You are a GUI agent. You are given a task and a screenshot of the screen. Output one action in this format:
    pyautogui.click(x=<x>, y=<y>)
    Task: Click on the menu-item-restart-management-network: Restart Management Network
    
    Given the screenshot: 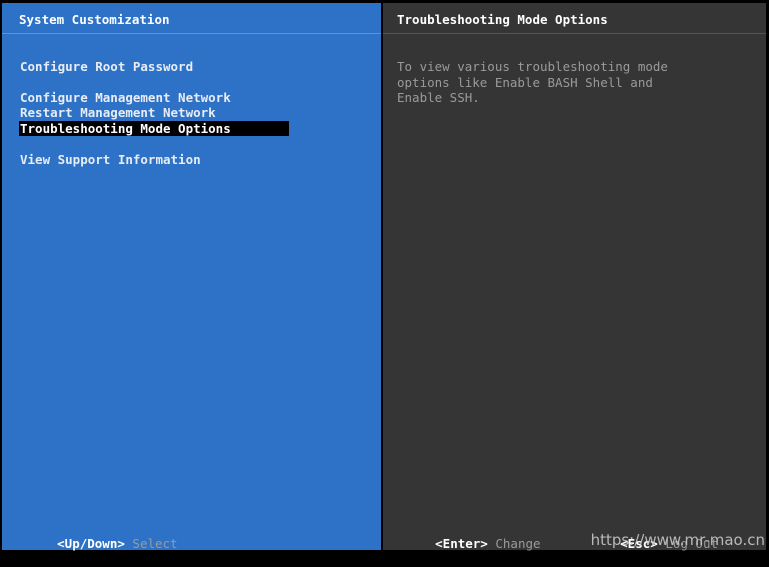 What is the action you would take?
    pyautogui.click(x=118, y=112)
    